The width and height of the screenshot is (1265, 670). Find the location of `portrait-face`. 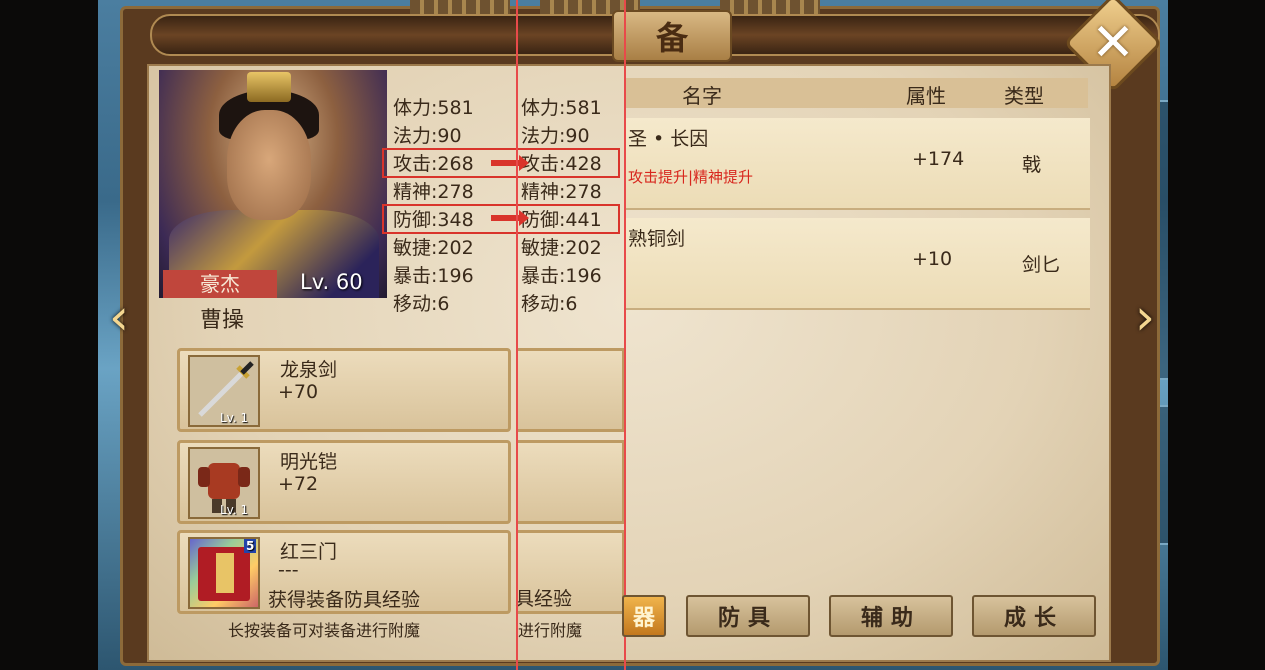

portrait-face is located at coordinates (269, 165).